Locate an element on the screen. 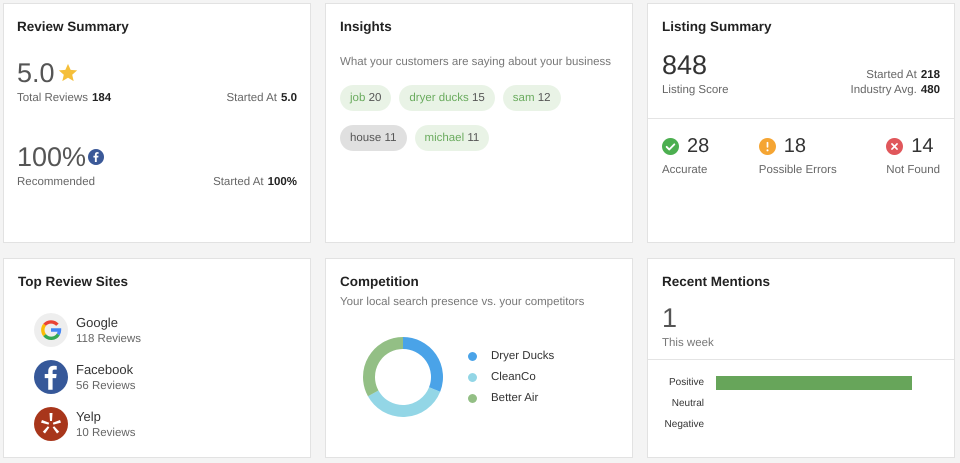 The height and width of the screenshot is (463, 960). site-name: Google is located at coordinates (97, 322).